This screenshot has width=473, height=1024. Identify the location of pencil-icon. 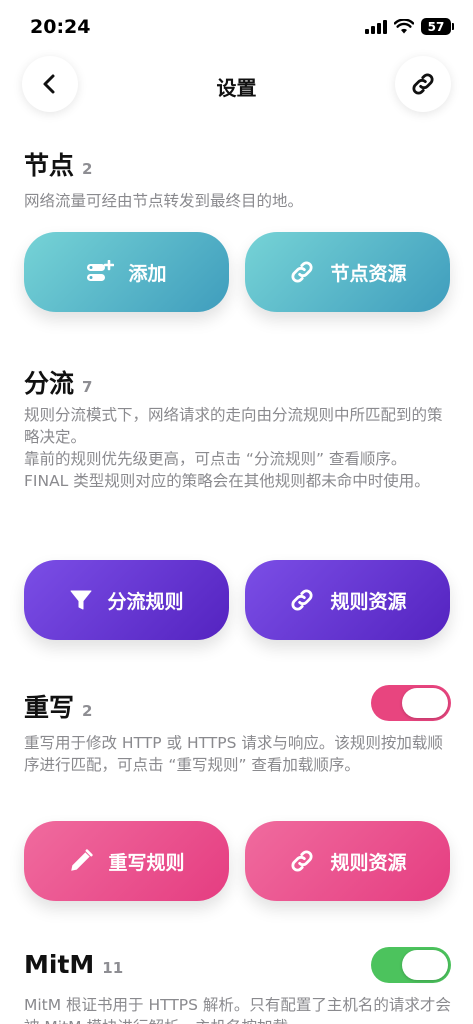
(82, 860).